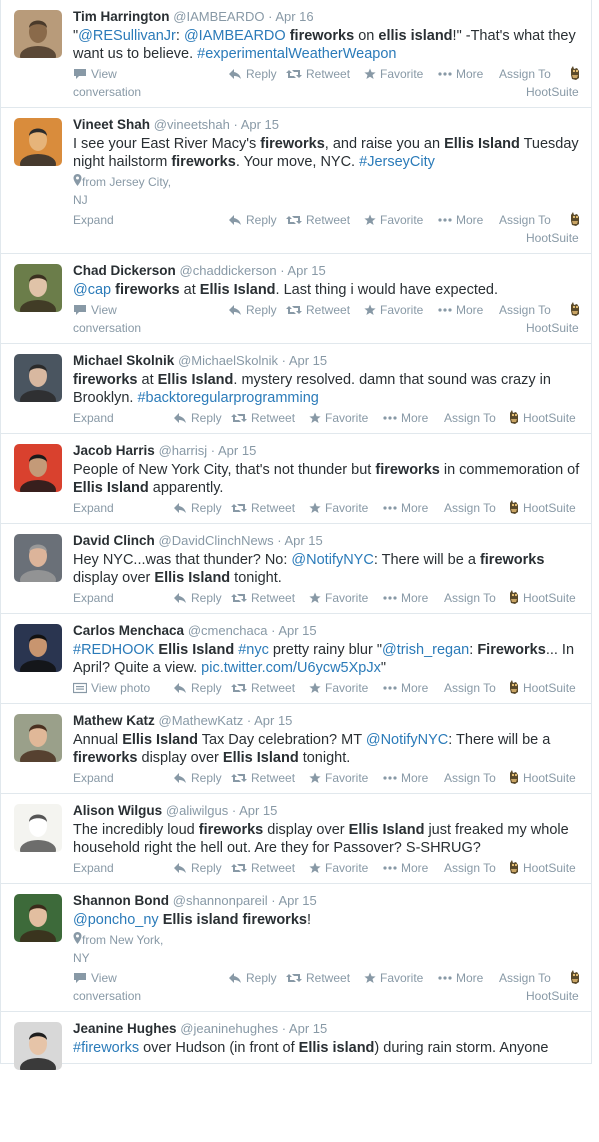 This screenshot has height=1142, width=599. I want to click on author-name: Chad Dickerson, so click(124, 270).